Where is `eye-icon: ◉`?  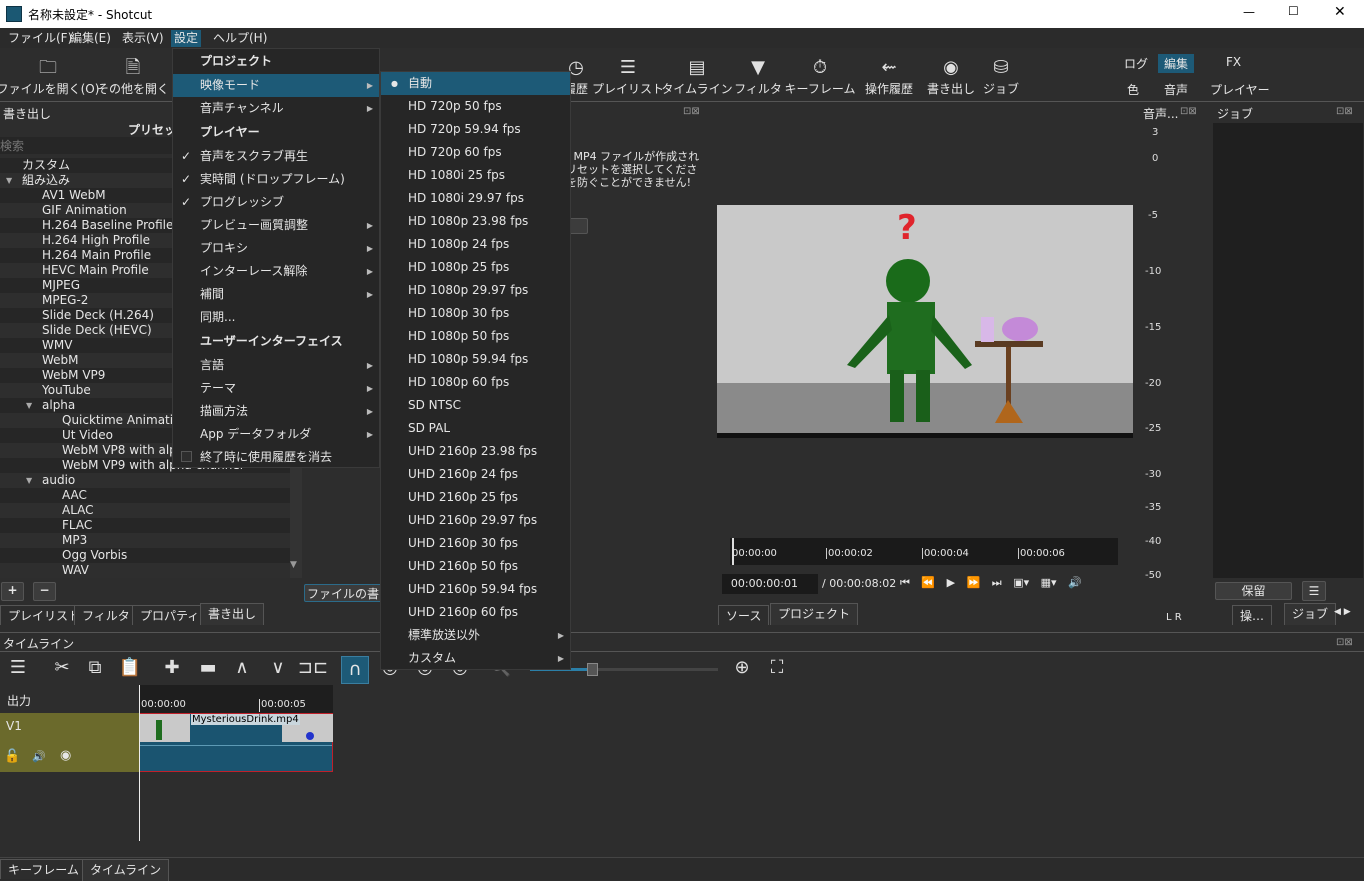
eye-icon: ◉ is located at coordinates (65, 755).